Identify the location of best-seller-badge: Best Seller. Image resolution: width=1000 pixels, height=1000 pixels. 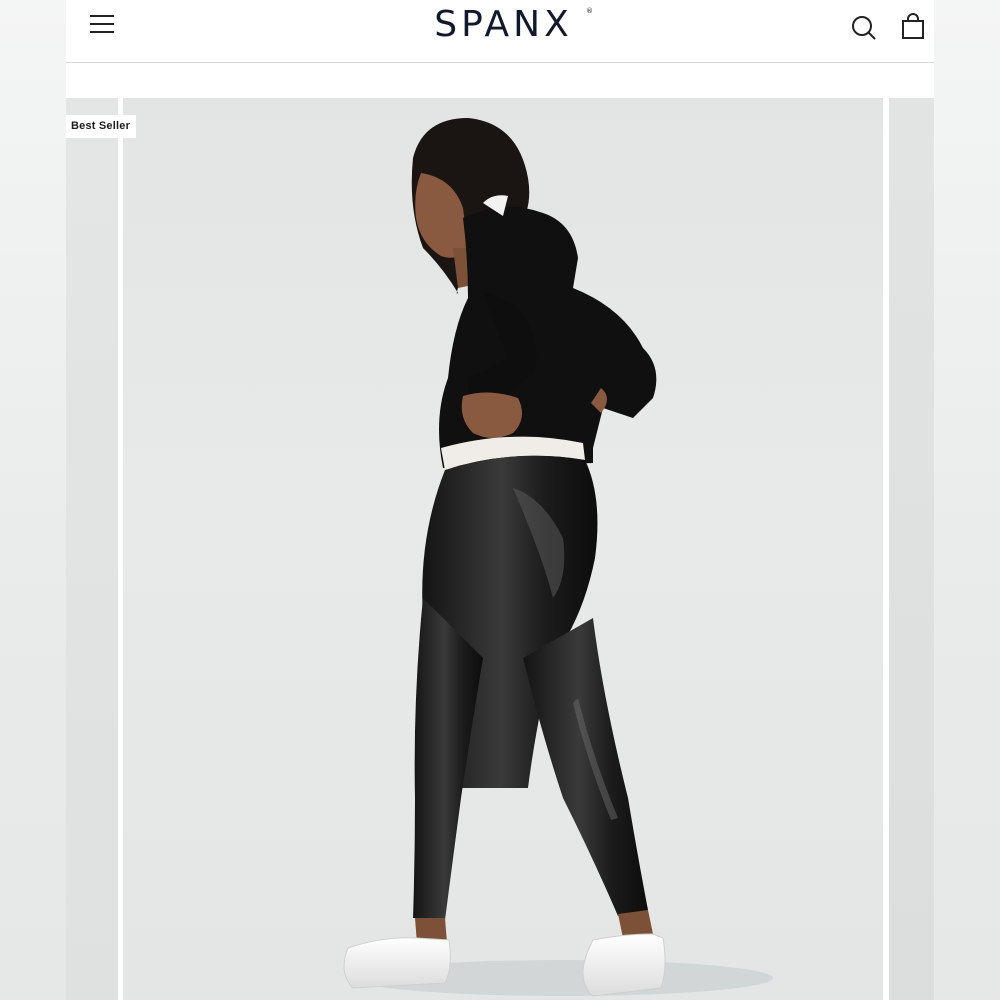
(101, 126).